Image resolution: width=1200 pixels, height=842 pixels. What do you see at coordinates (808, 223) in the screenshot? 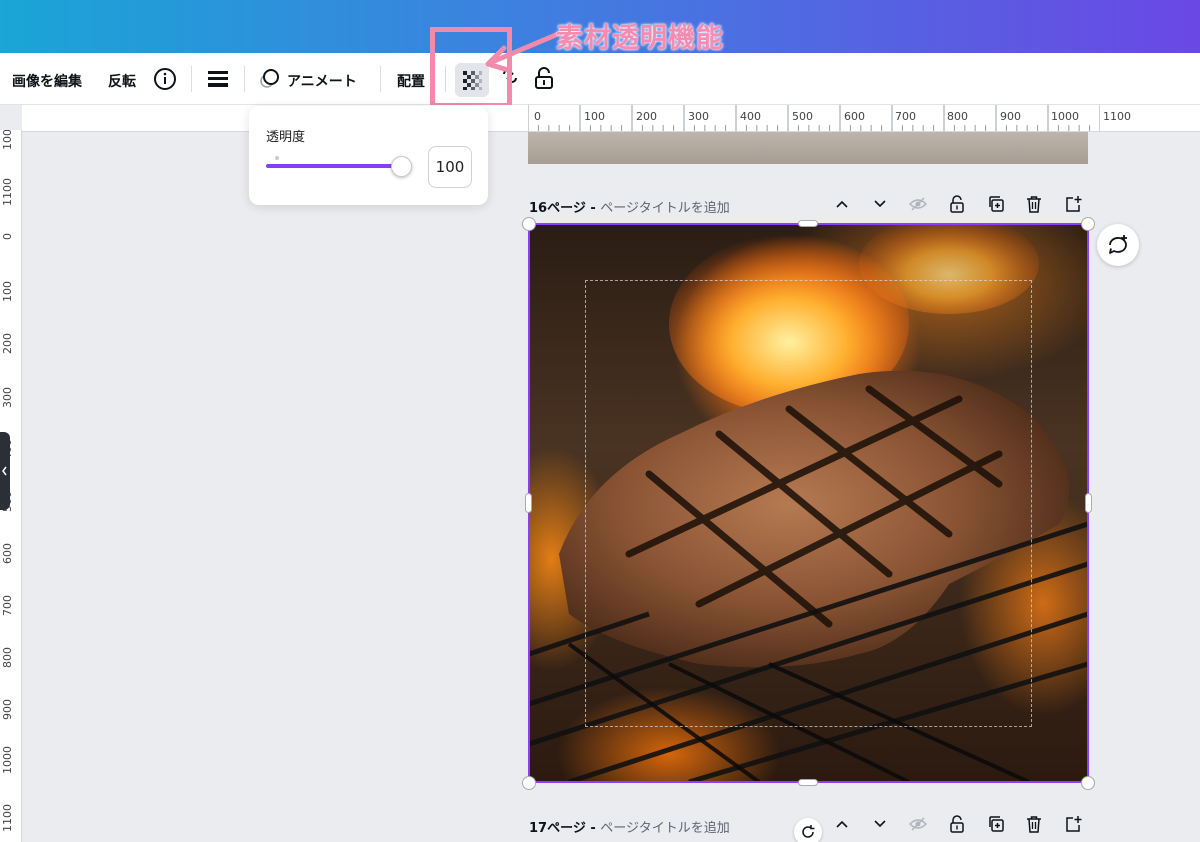
I see `resize-handle-top` at bounding box center [808, 223].